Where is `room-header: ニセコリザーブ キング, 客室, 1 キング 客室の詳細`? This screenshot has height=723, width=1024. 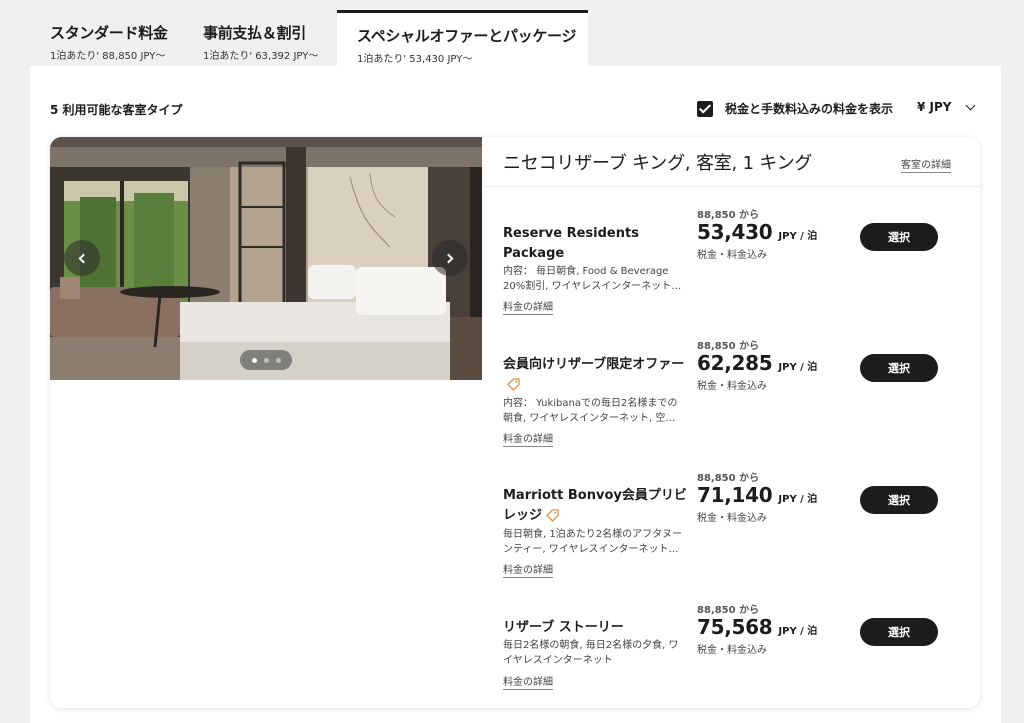
room-header: ニセコリザーブ キング, 客室, 1 キング 客室の詳細 is located at coordinates (731, 162).